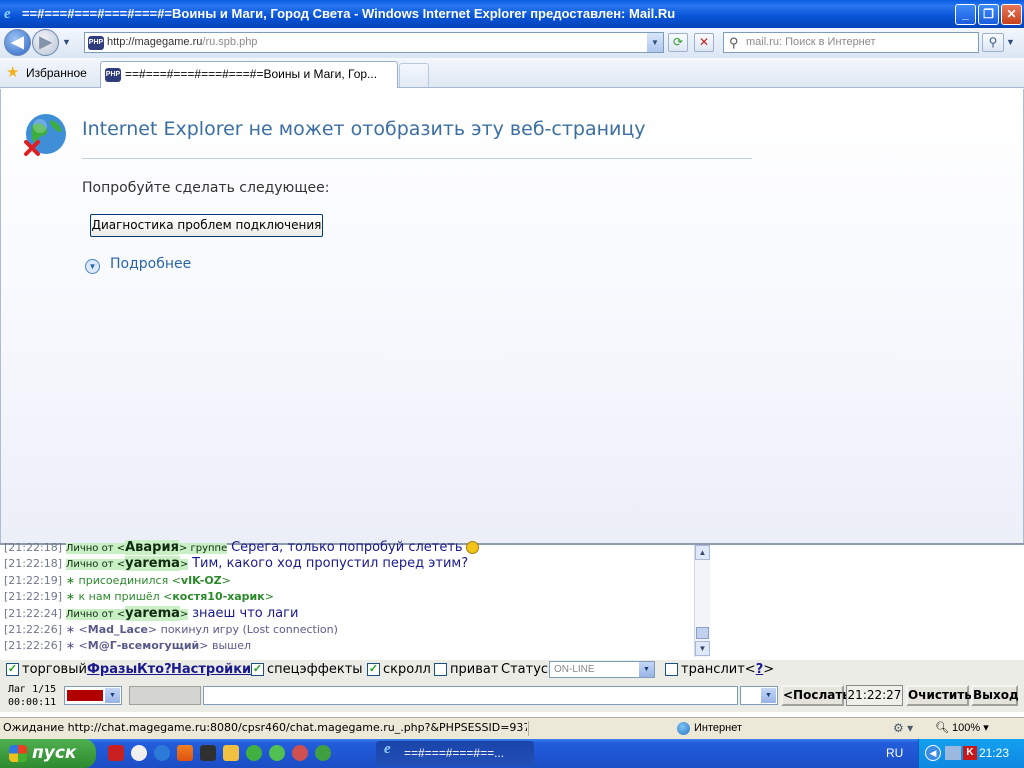 Image resolution: width=1024 pixels, height=768 pixels. What do you see at coordinates (702, 633) in the screenshot?
I see `scroll-thumb` at bounding box center [702, 633].